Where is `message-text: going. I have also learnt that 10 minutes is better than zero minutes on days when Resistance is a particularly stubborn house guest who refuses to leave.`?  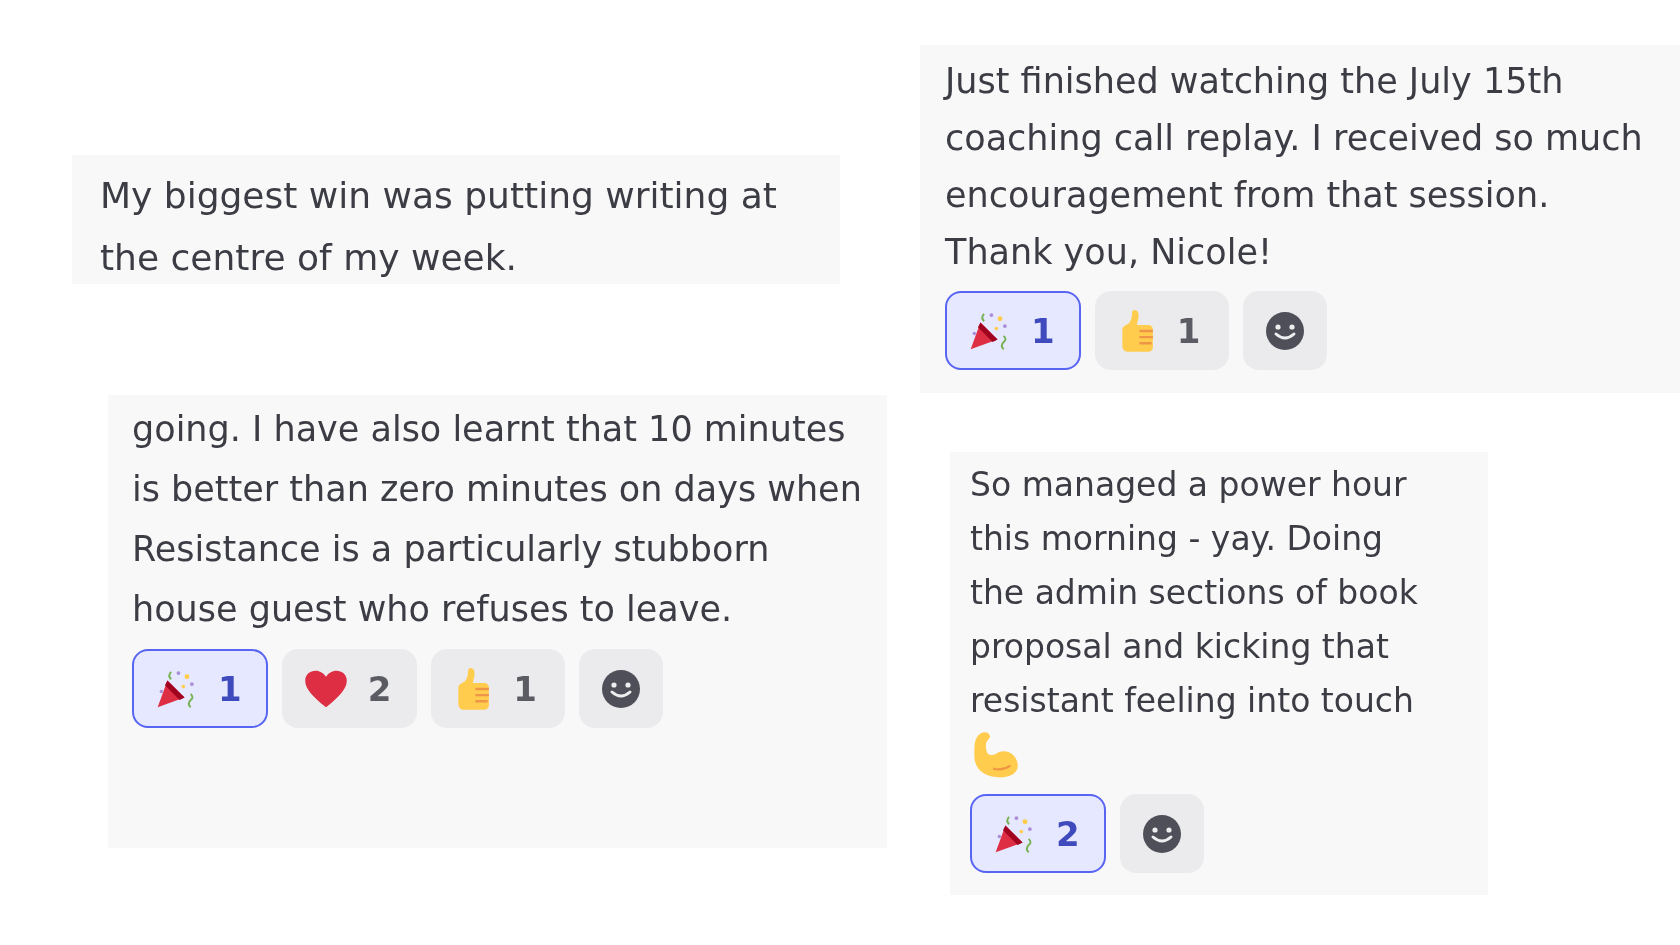 message-text: going. I have also learnt that 10 minutes is better than zero minutes on days when Resistance is a particularly stubborn house guest who refuses to leave. is located at coordinates (497, 519).